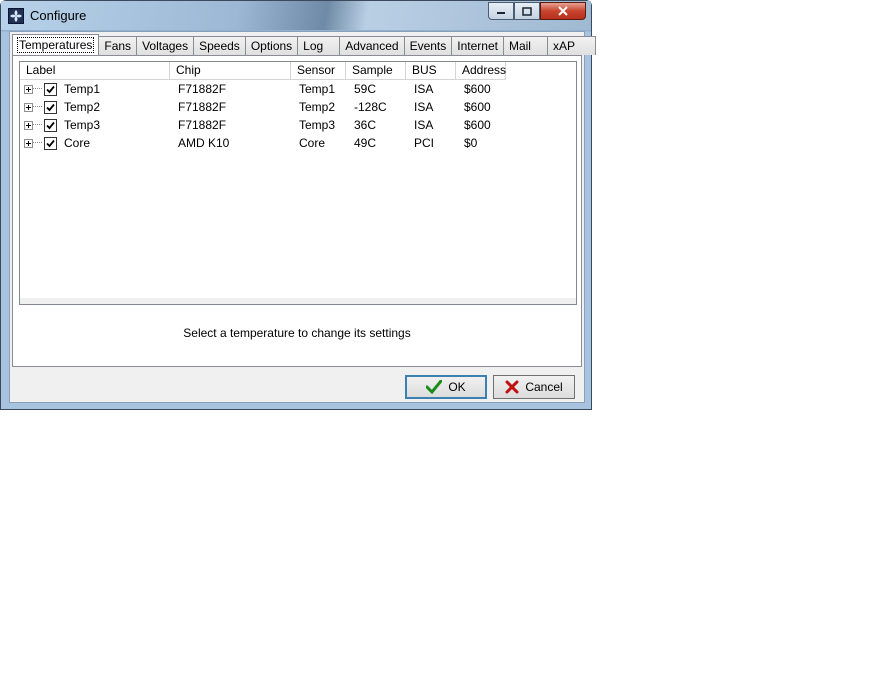 This screenshot has width=895, height=692. Describe the element at coordinates (424, 143) in the screenshot. I see `row-bus: PCI` at that location.